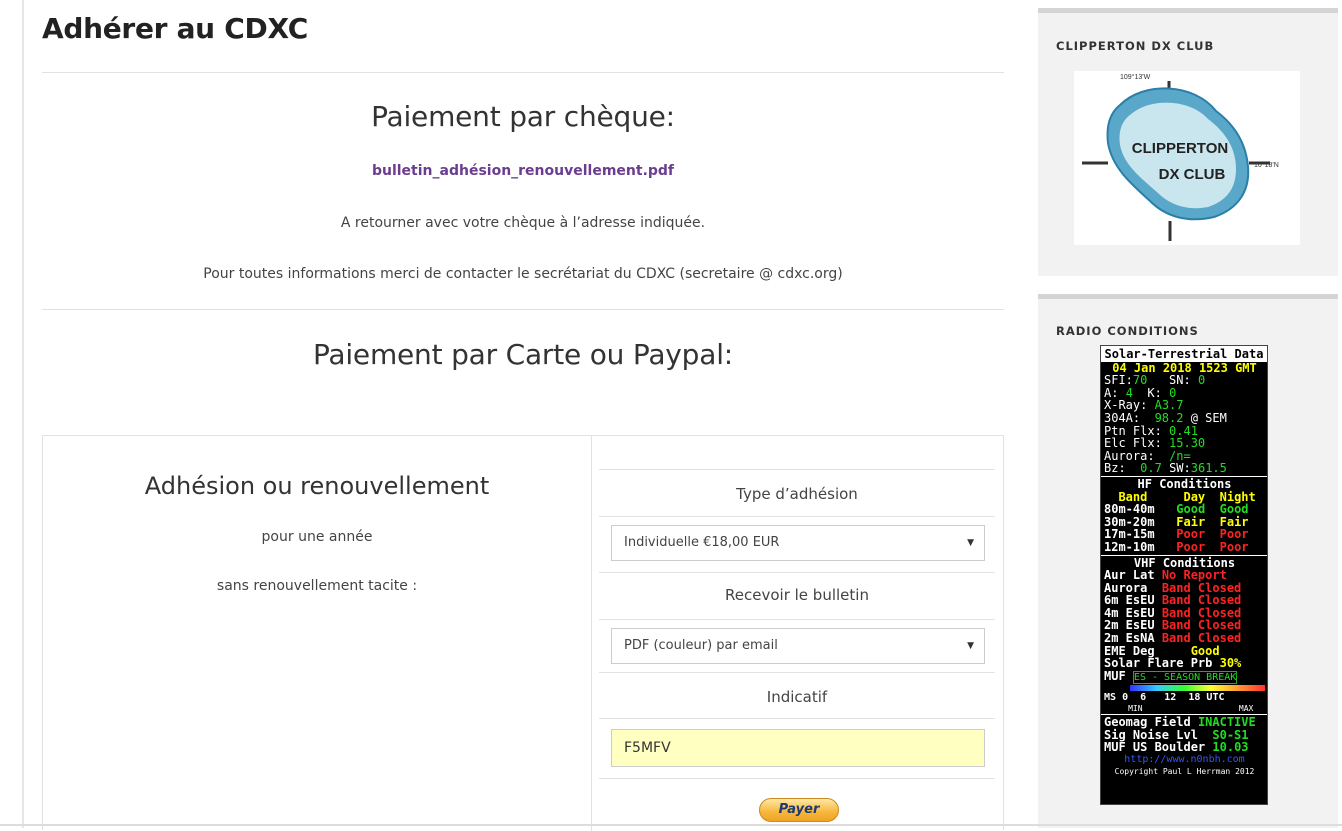 The height and width of the screenshot is (831, 1342). I want to click on pdf-download-link: bulletin_adhésion_renouvellement.pdf, so click(523, 171).